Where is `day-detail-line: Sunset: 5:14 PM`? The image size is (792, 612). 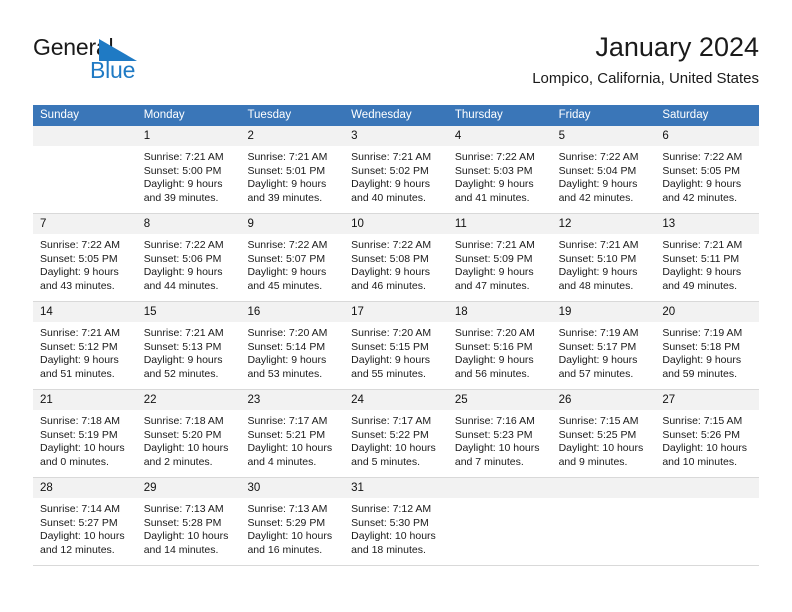 day-detail-line: Sunset: 5:14 PM is located at coordinates (286, 346).